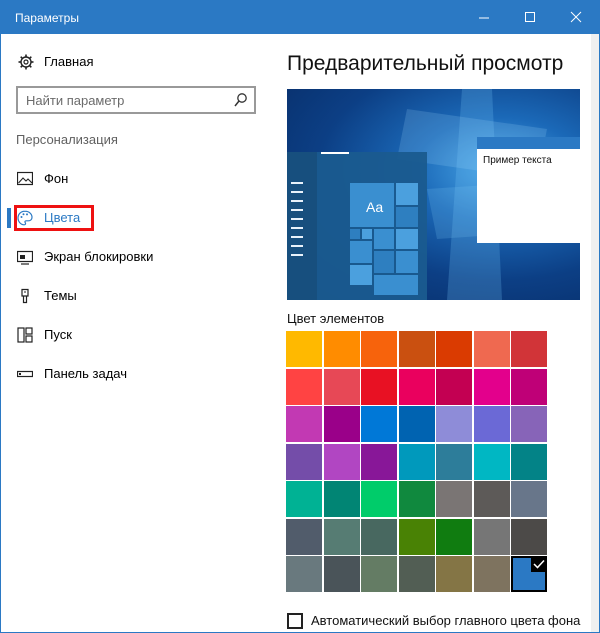 This screenshot has height=633, width=600. I want to click on sidebar-item-taskbar: Панель задач, so click(137, 374).